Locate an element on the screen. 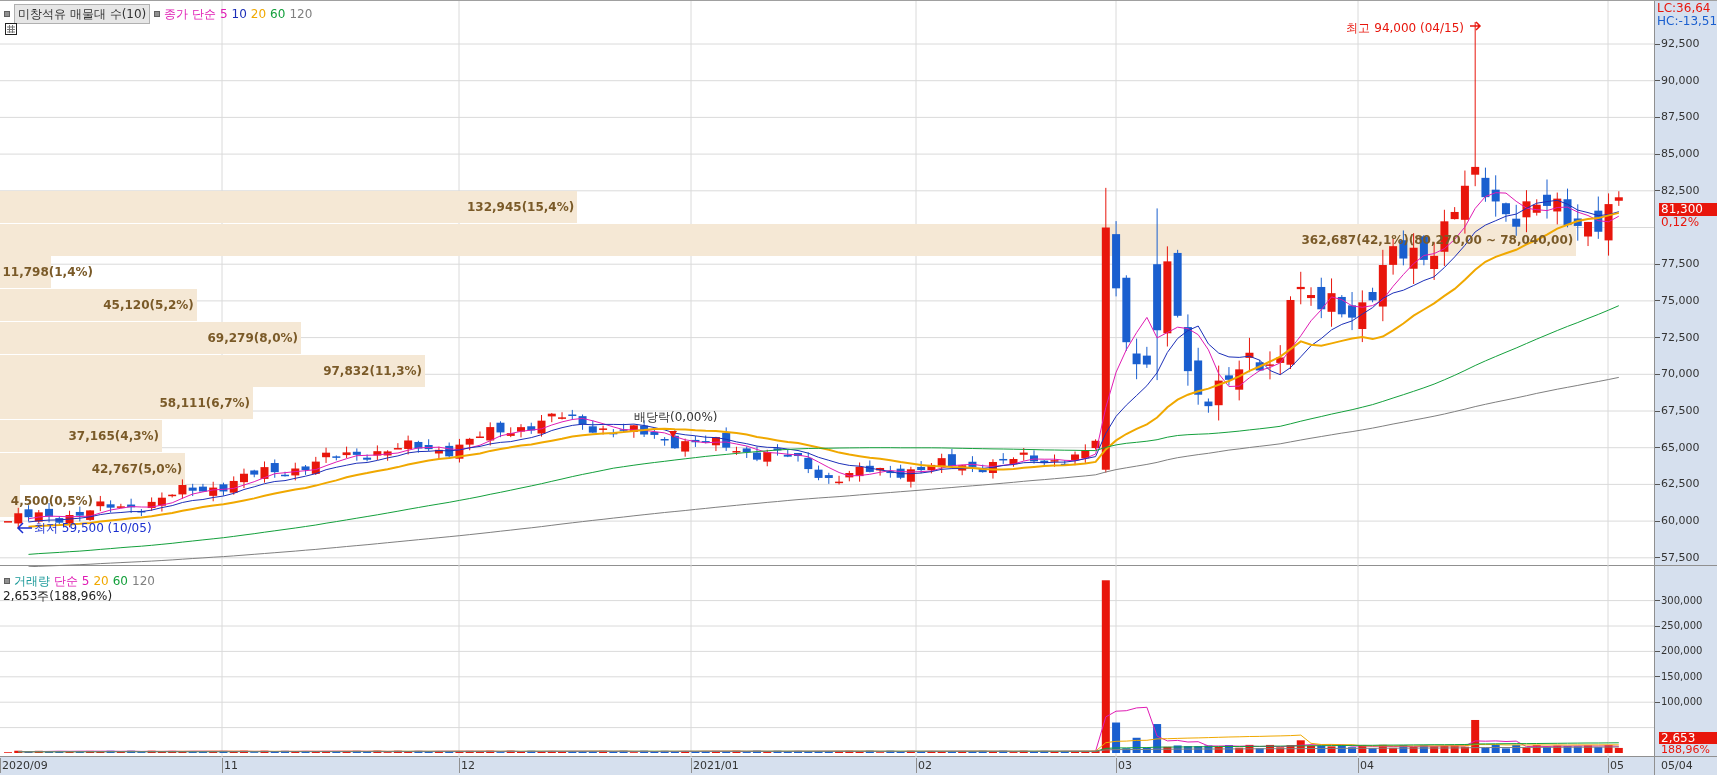 This screenshot has width=1717, height=775. arrow-icon is located at coordinates (24, 528).